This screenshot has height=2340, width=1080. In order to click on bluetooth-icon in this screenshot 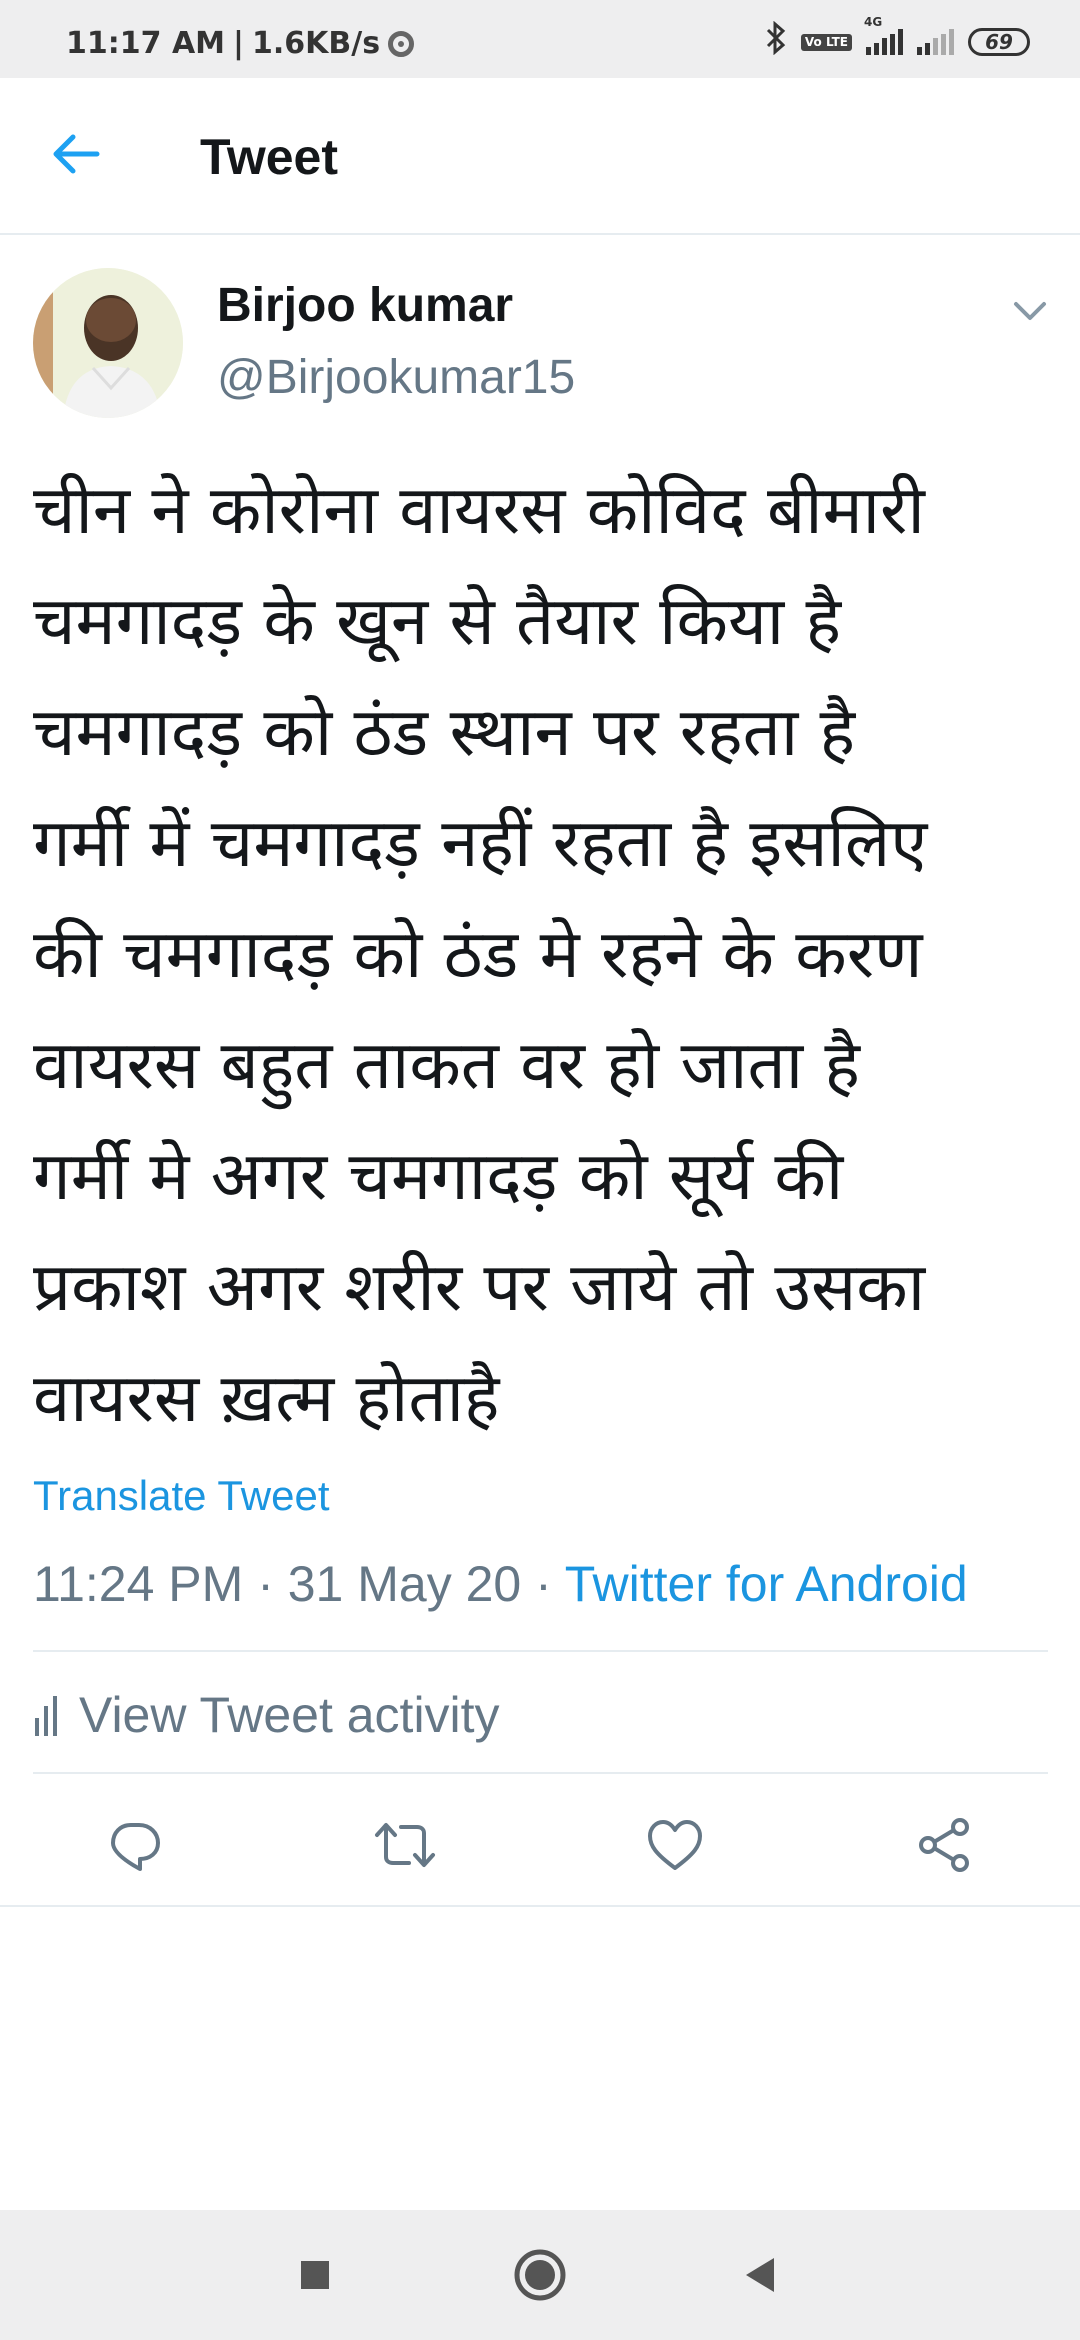, I will do `click(776, 41)`.